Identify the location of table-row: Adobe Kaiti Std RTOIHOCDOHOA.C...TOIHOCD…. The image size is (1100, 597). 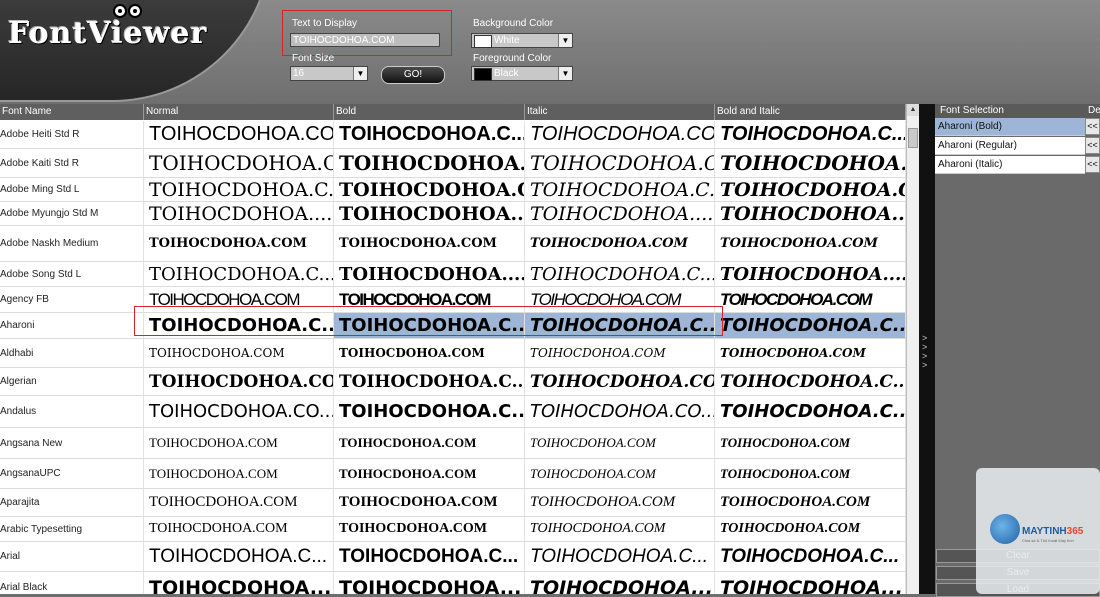
(453, 163).